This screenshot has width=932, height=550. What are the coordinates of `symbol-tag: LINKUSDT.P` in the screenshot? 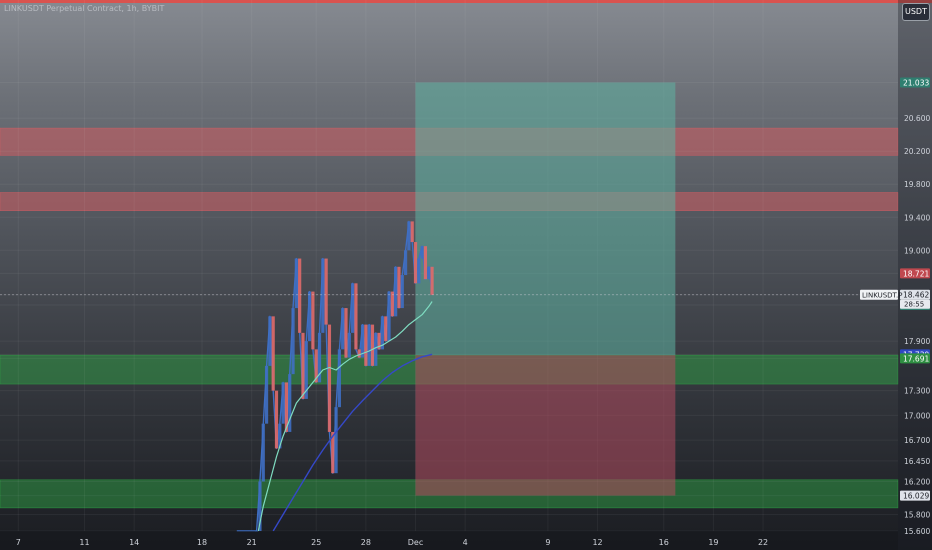 It's located at (882, 296).